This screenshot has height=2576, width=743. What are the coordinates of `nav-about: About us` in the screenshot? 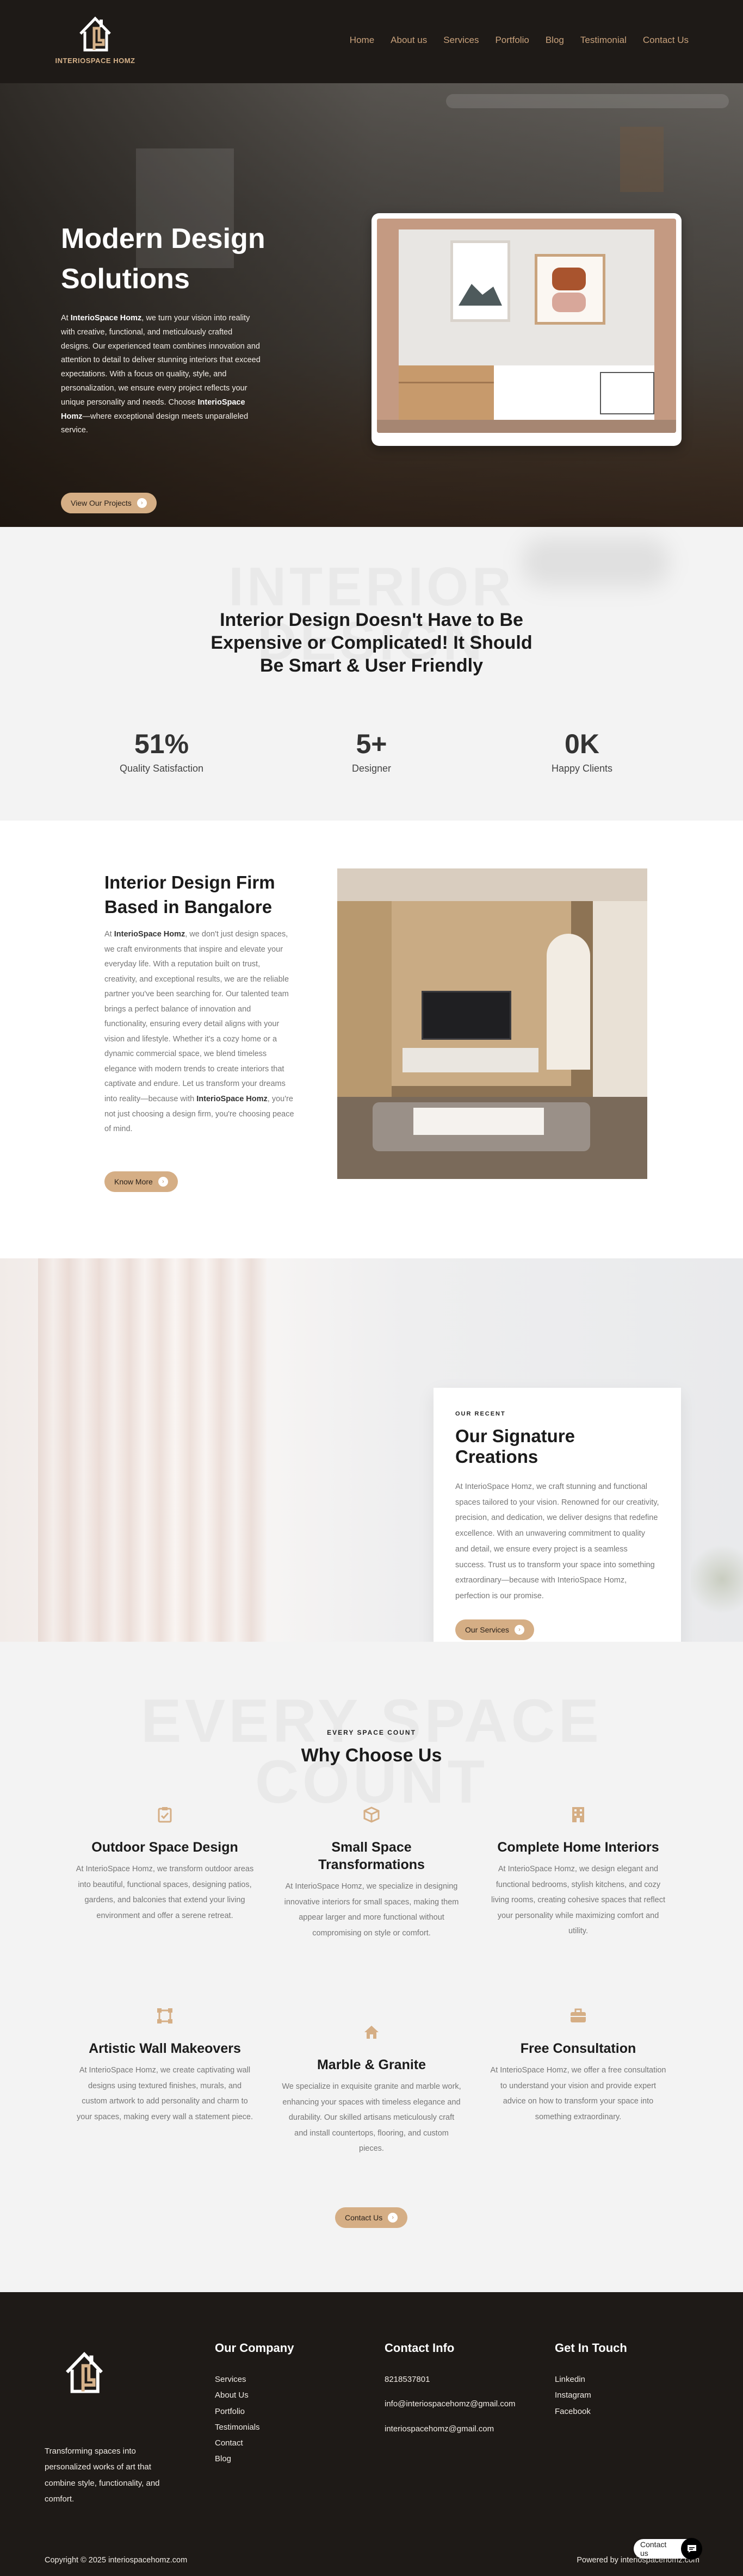 It's located at (409, 40).